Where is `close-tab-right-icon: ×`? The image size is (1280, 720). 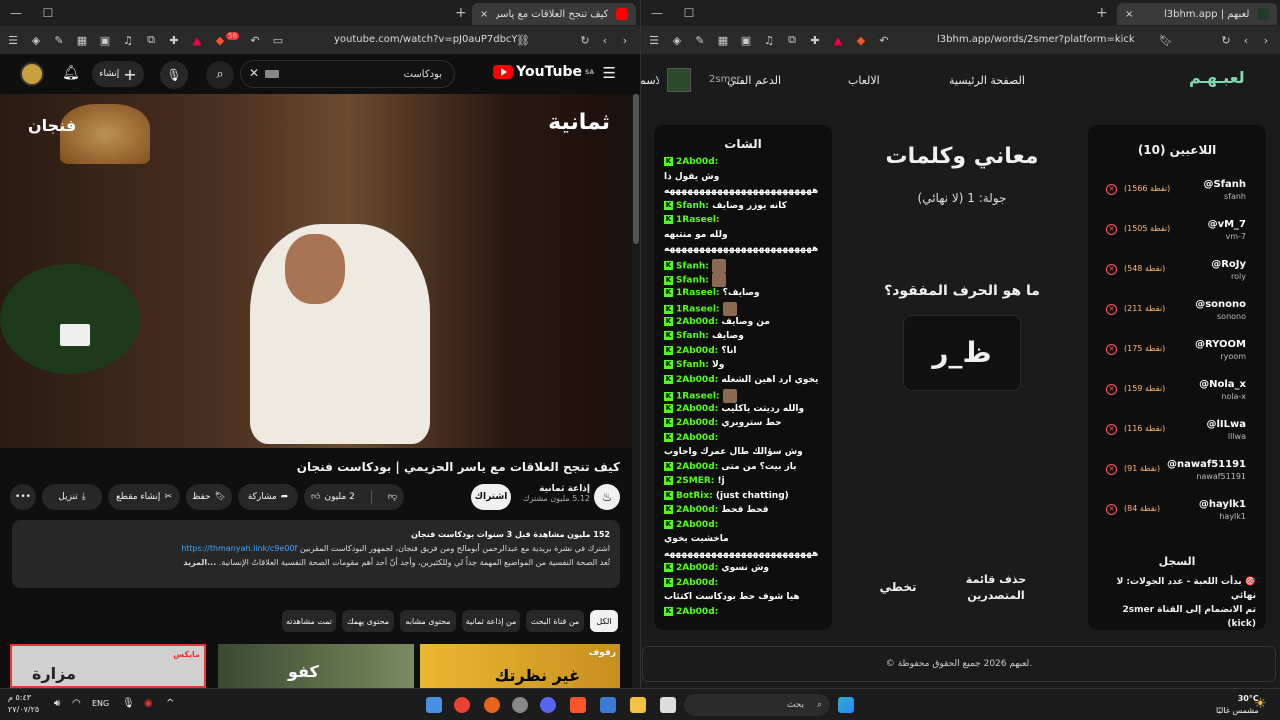
close-tab-right-icon: × is located at coordinates (1129, 14).